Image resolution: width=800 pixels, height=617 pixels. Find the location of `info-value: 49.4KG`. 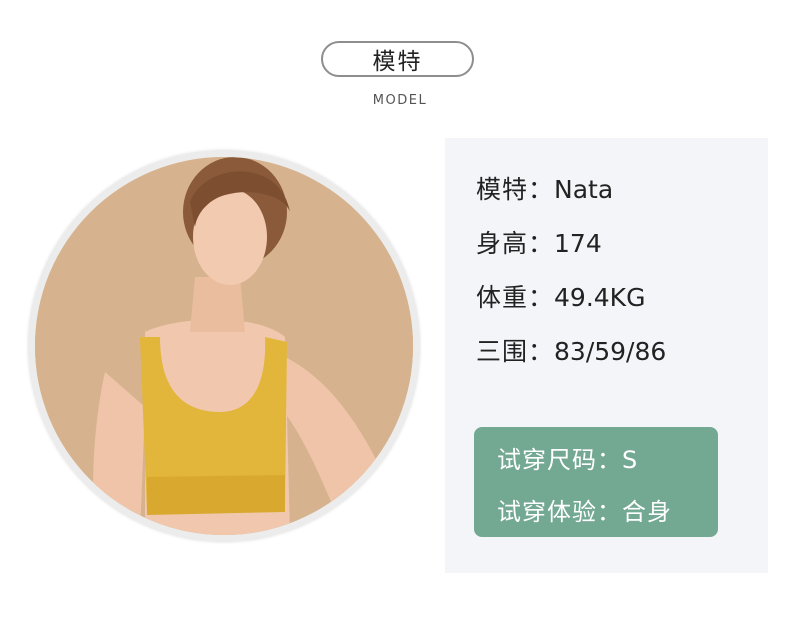

info-value: 49.4KG is located at coordinates (600, 297).